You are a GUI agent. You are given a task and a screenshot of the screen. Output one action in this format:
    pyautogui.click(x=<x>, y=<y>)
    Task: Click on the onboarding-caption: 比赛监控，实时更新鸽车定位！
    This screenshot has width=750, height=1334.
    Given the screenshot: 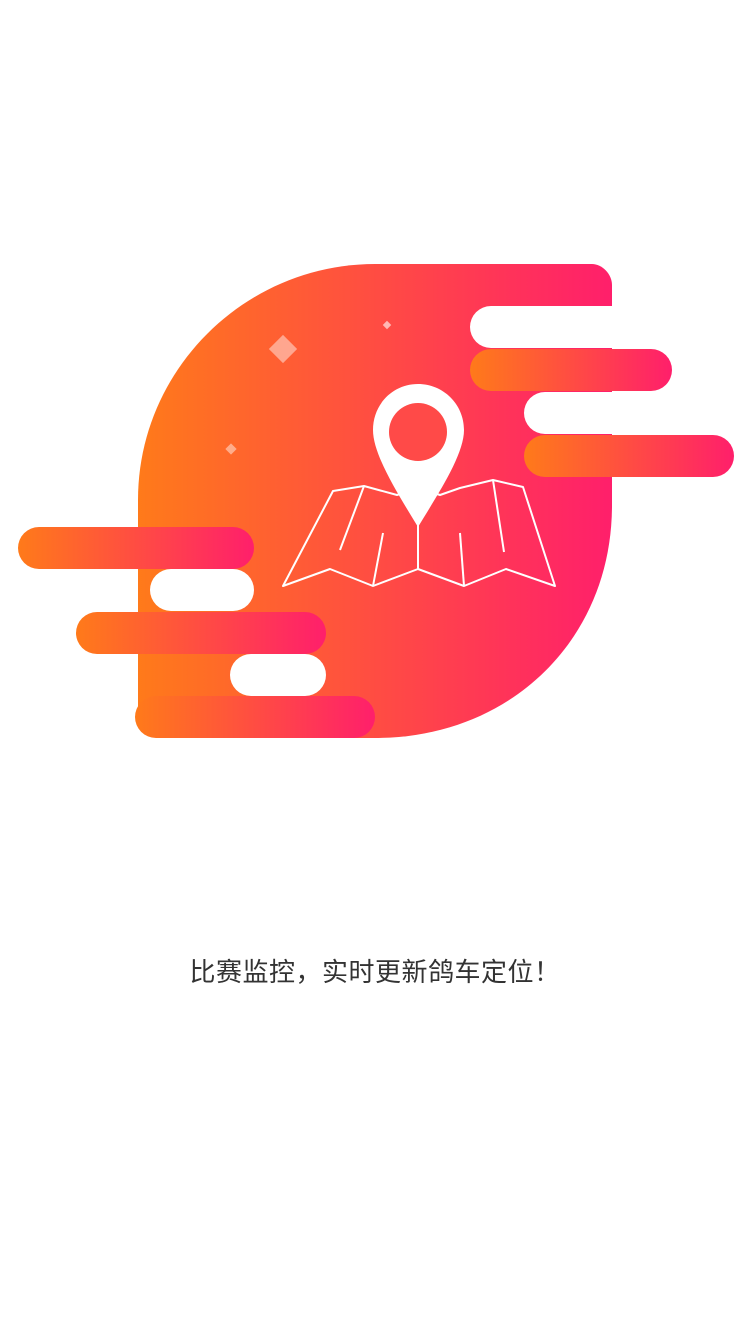 What is the action you would take?
    pyautogui.click(x=375, y=973)
    